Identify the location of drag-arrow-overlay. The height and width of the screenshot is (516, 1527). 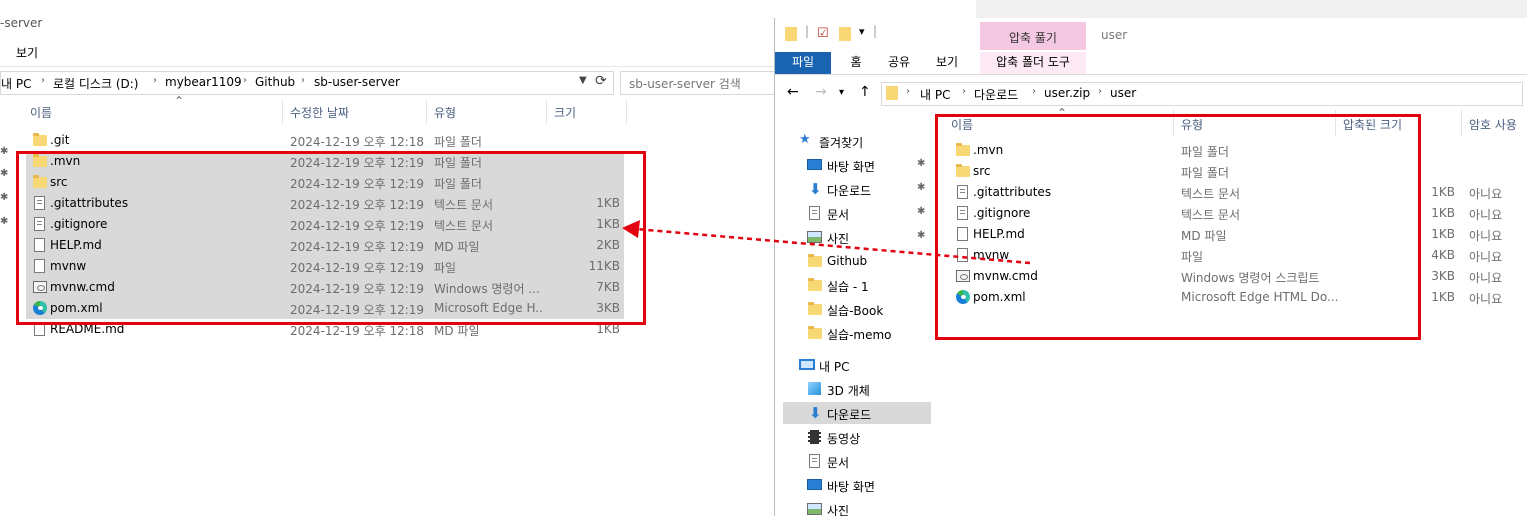
(826, 242).